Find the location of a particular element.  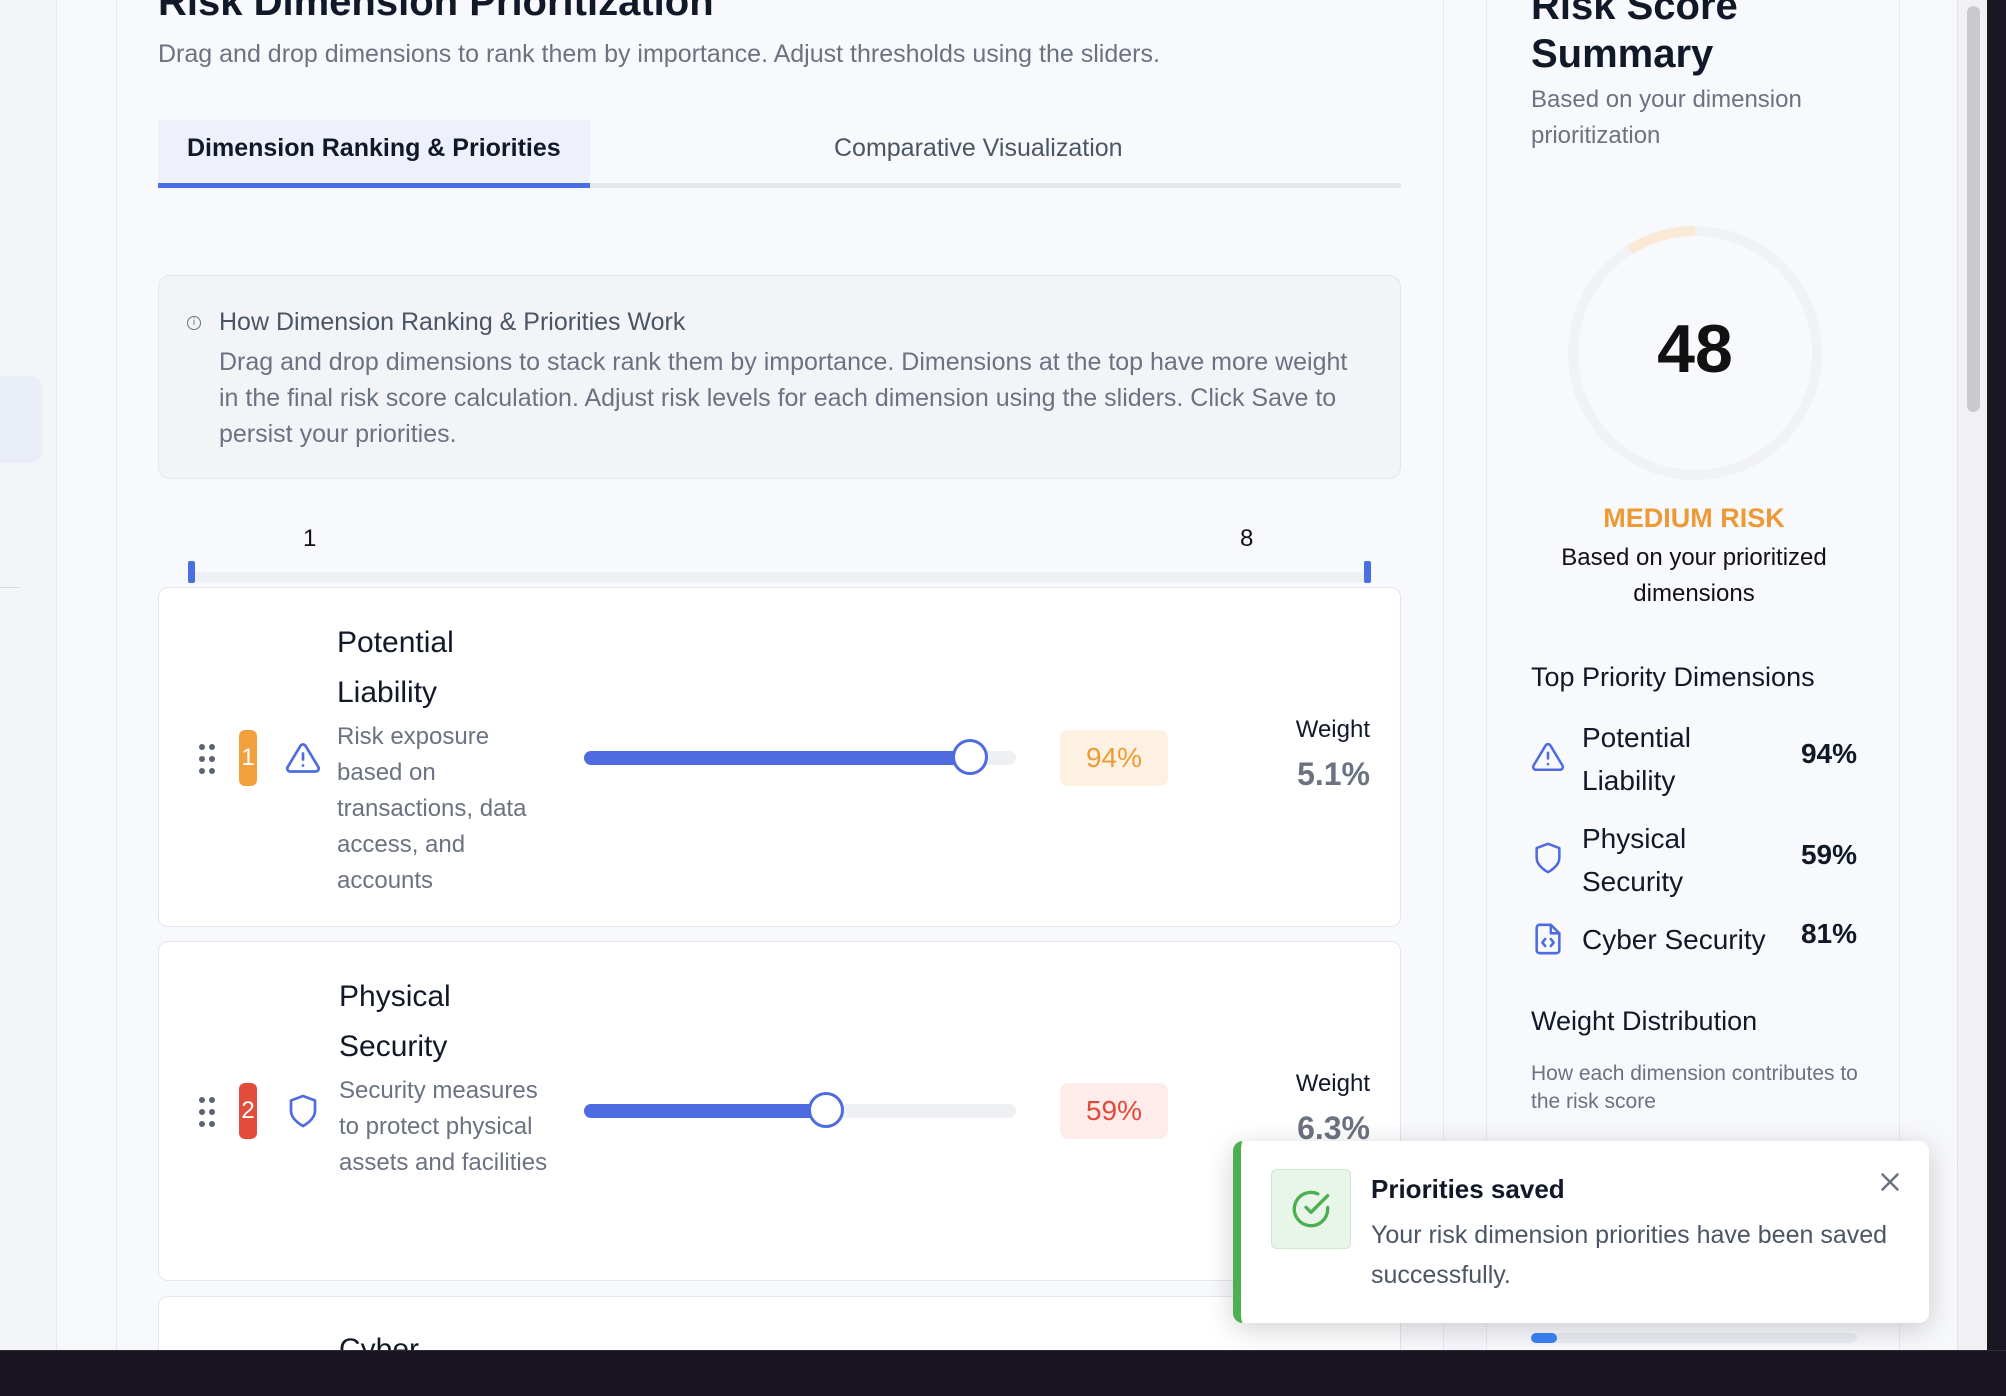

dimension-card-cyber: Cyber is located at coordinates (779, 1323).